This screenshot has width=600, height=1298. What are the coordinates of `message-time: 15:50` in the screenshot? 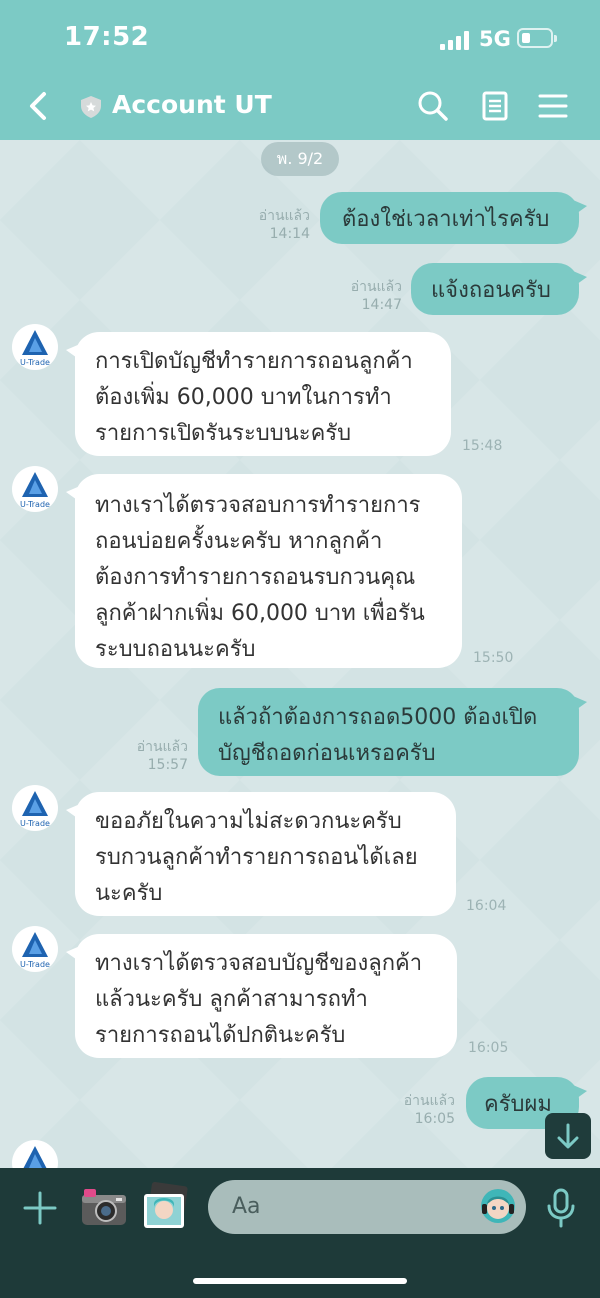 It's located at (493, 658).